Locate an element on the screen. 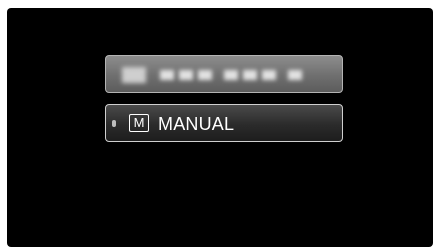 The height and width of the screenshot is (251, 440). menu-item-blurred is located at coordinates (224, 74).